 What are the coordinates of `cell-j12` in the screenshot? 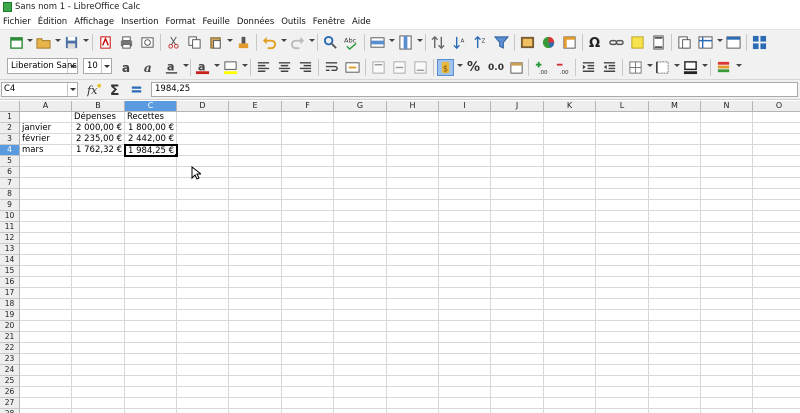 It's located at (517, 238).